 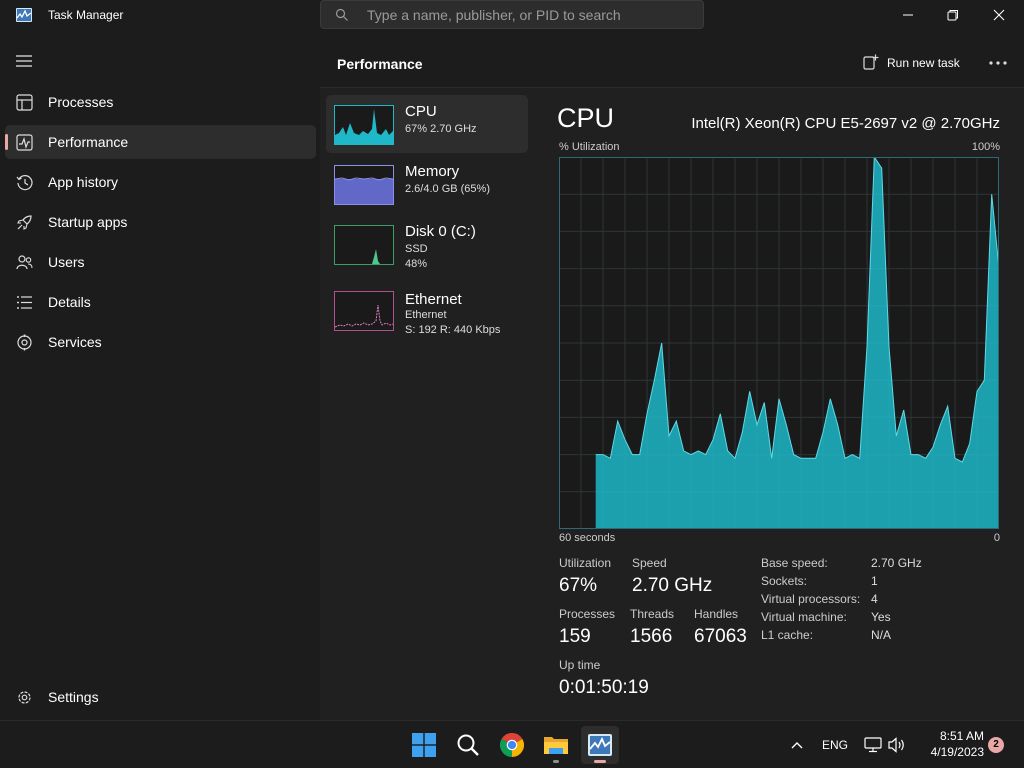 What do you see at coordinates (527, 14) in the screenshot?
I see `search-input` at bounding box center [527, 14].